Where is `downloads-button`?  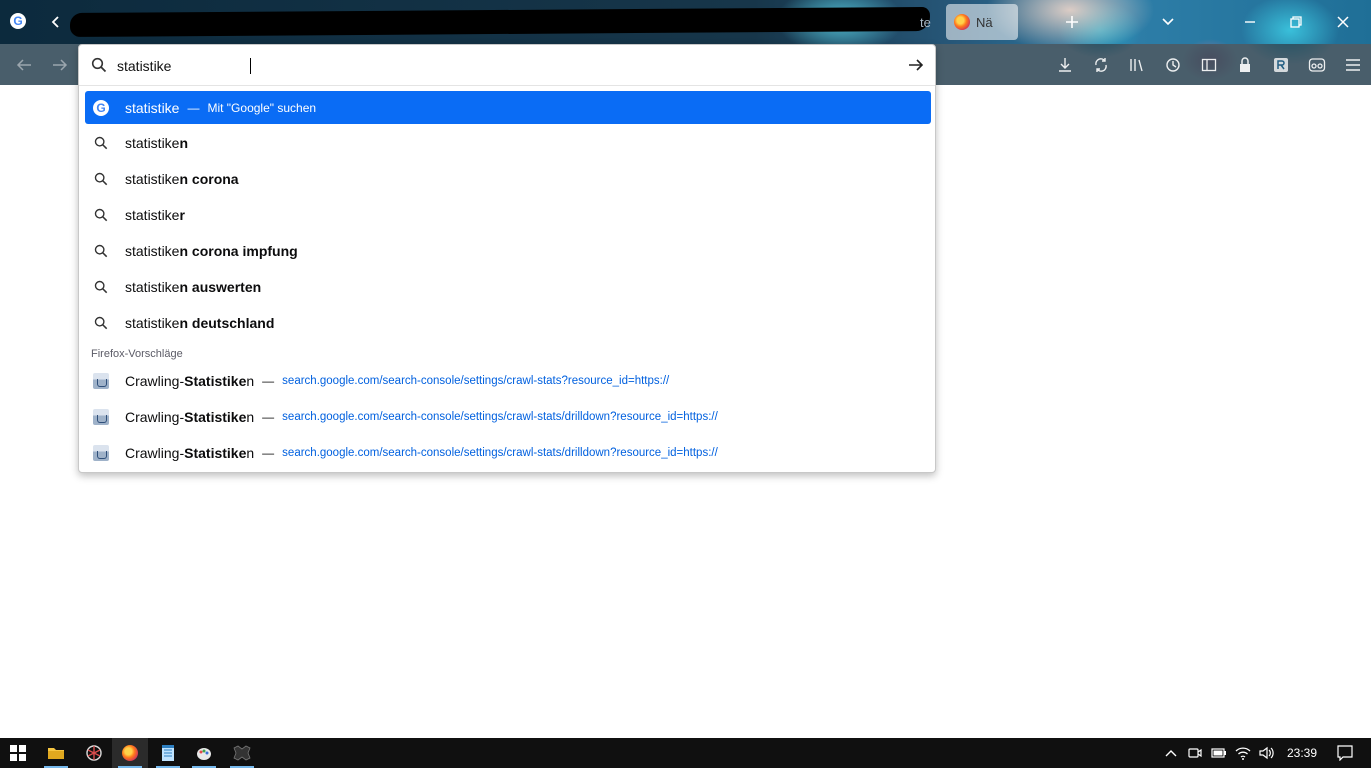
downloads-button is located at coordinates (1065, 64).